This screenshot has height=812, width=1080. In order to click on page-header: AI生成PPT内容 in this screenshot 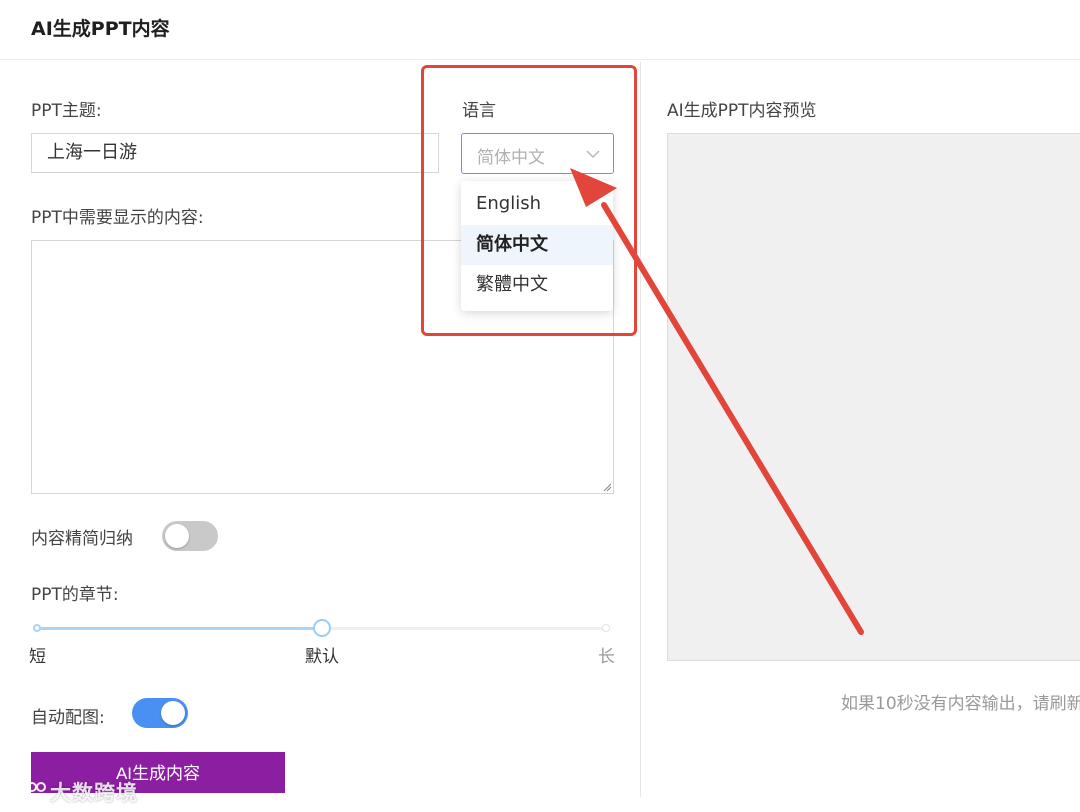, I will do `click(540, 30)`.